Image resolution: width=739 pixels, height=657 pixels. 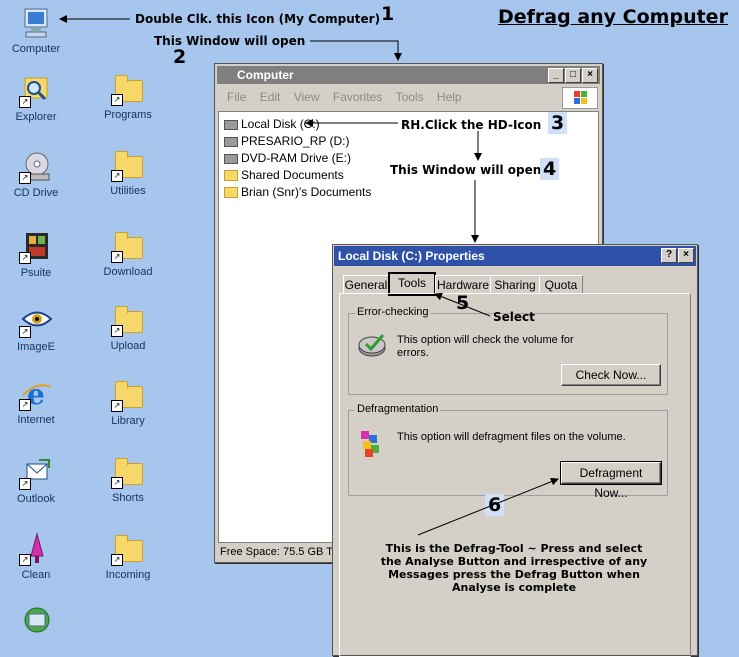 What do you see at coordinates (462, 304) in the screenshot?
I see `arrow-step5` at bounding box center [462, 304].